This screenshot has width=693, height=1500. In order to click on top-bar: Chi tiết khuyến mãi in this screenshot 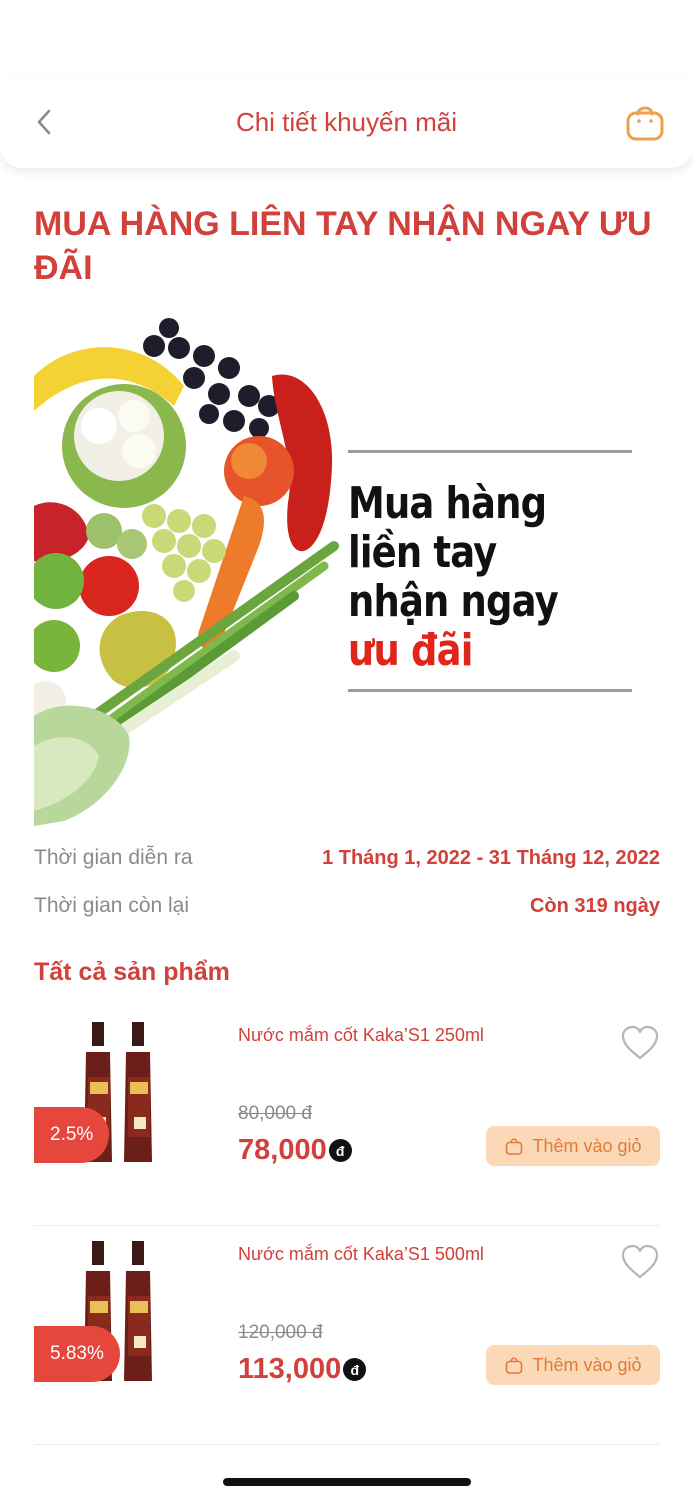, I will do `click(346, 122)`.